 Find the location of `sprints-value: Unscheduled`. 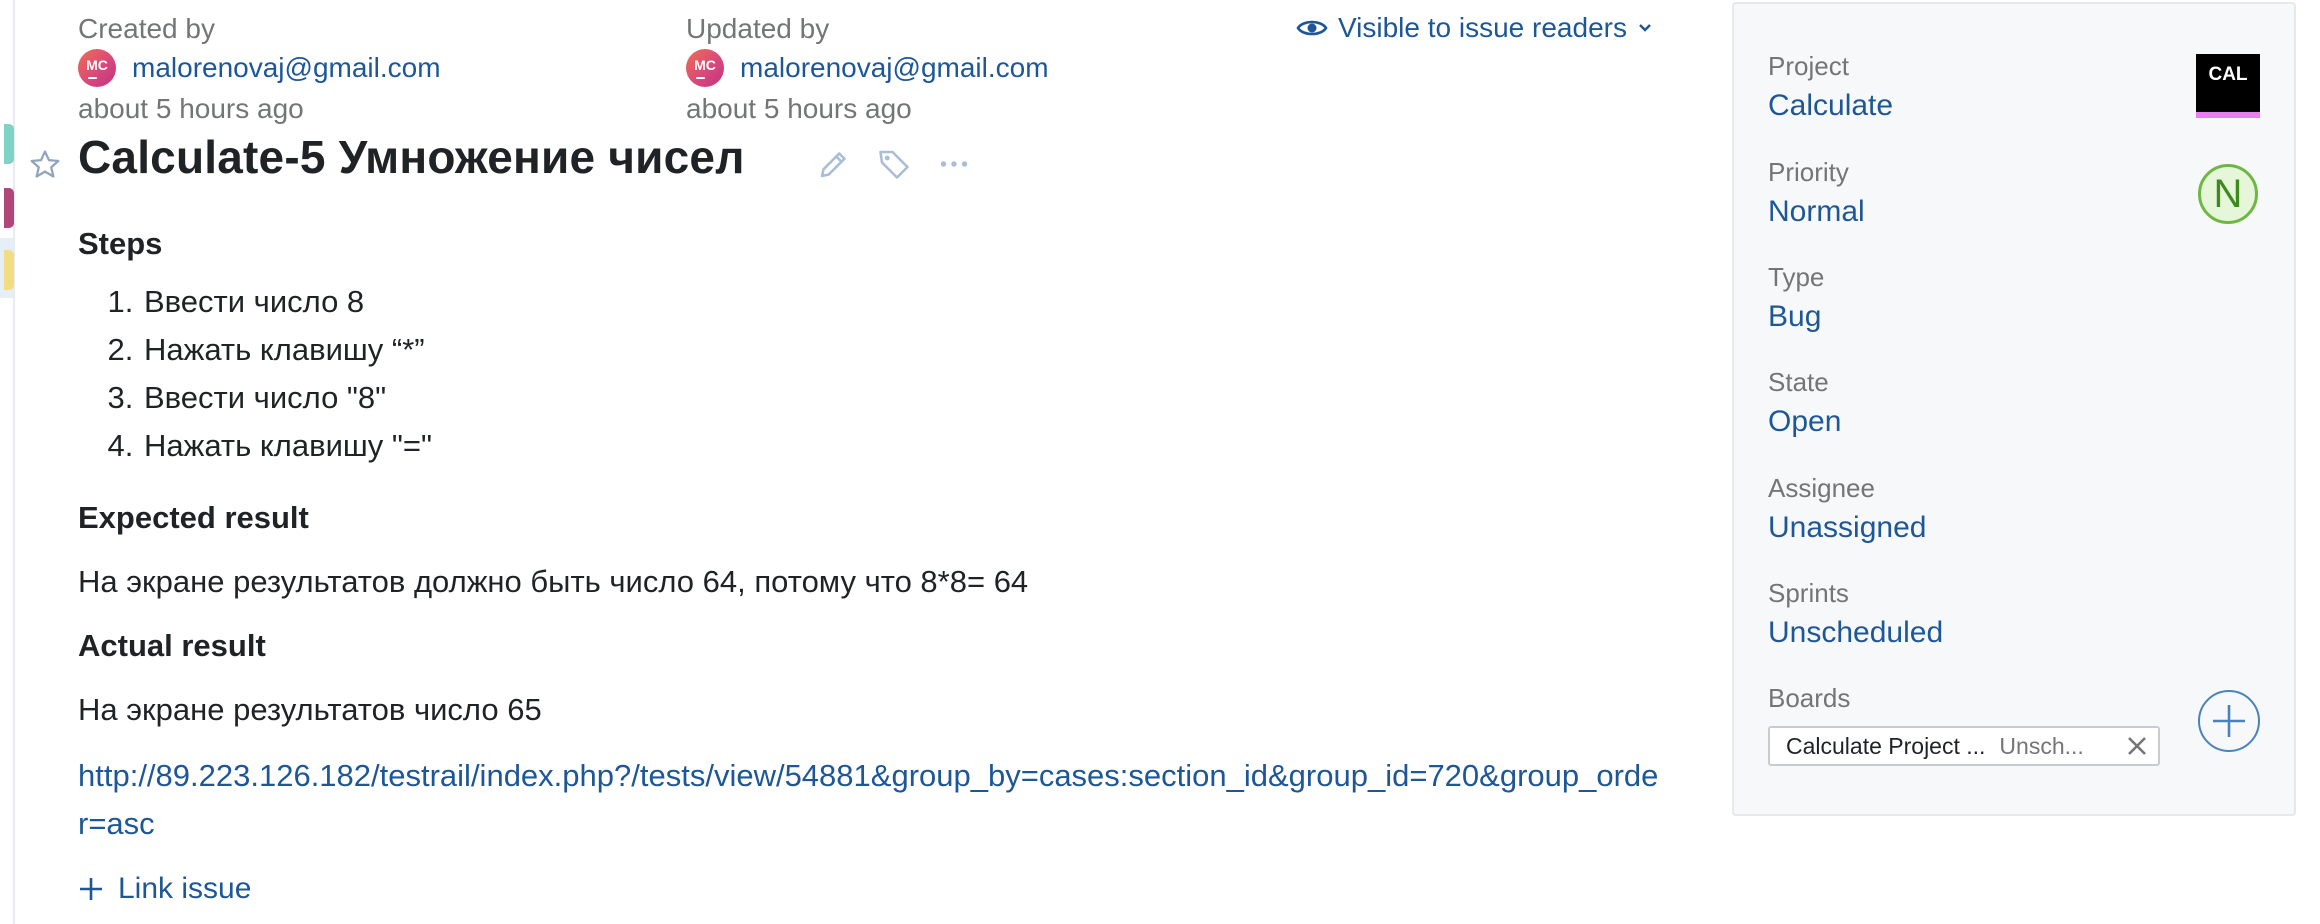

sprints-value: Unscheduled is located at coordinates (1855, 633).